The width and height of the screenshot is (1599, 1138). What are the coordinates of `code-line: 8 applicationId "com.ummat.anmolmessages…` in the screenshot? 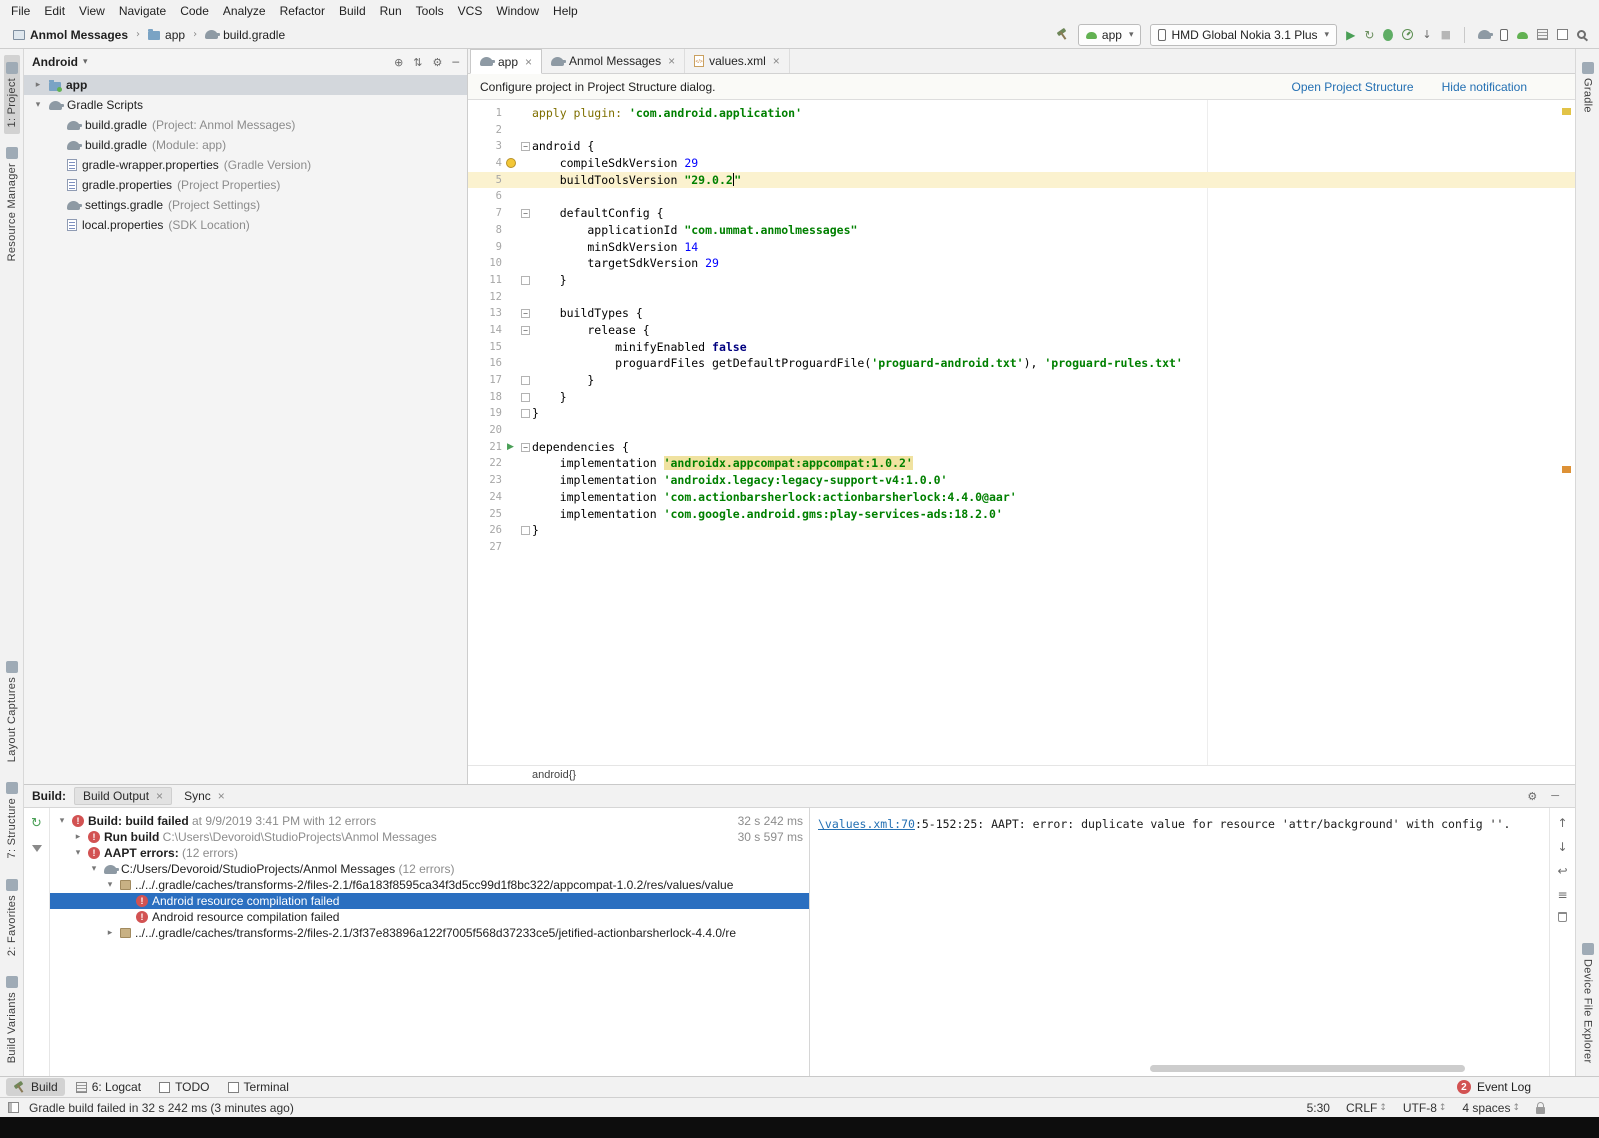 It's located at (1021, 230).